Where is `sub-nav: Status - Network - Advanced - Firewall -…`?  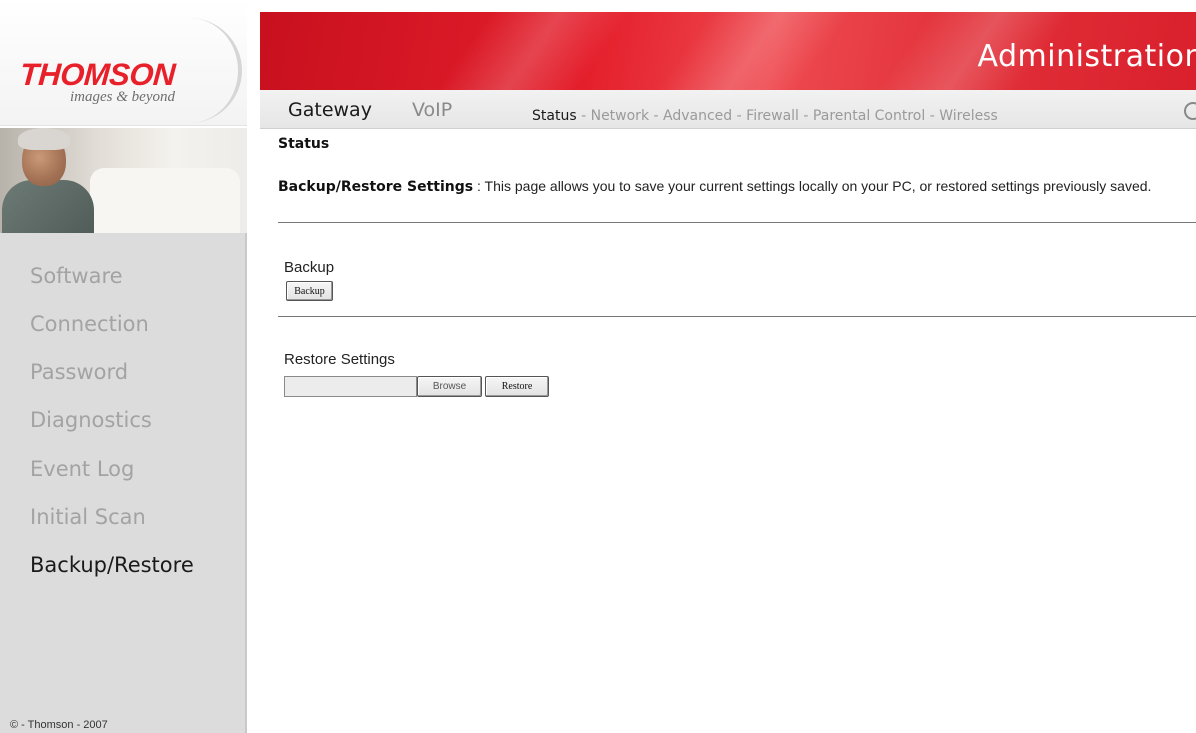 sub-nav: Status - Network - Advanced - Firewall -… is located at coordinates (765, 116).